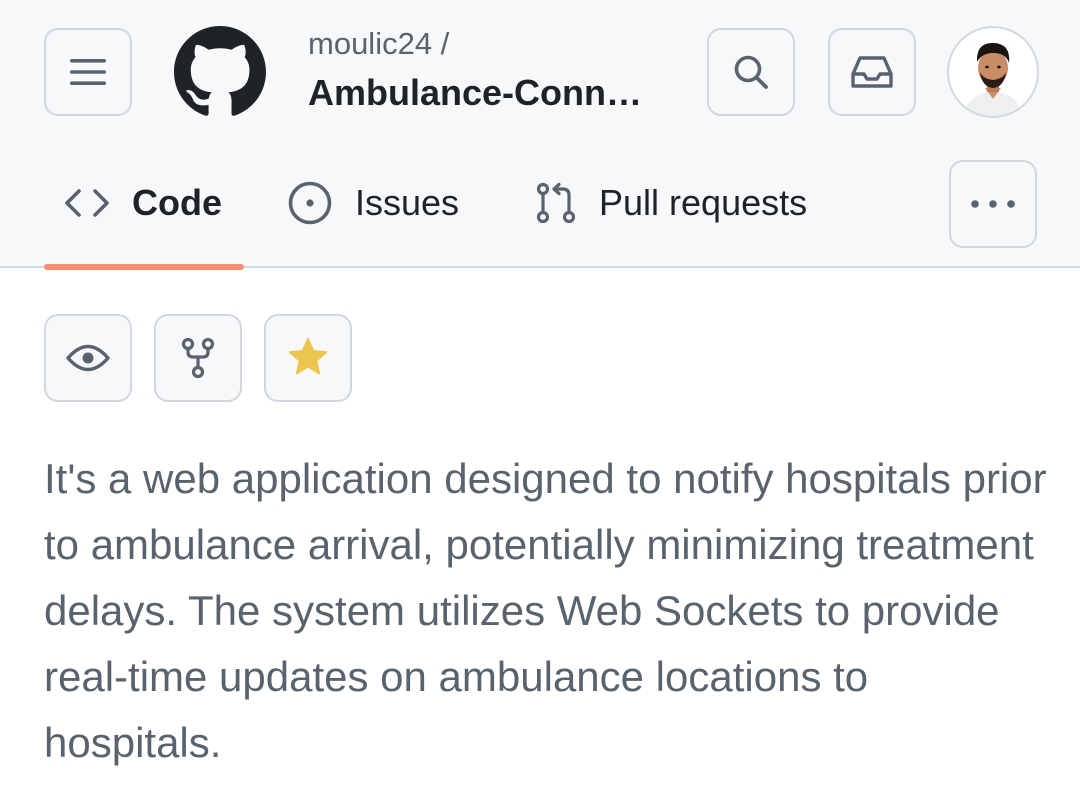  I want to click on git-pull-request-icon, so click(556, 203).